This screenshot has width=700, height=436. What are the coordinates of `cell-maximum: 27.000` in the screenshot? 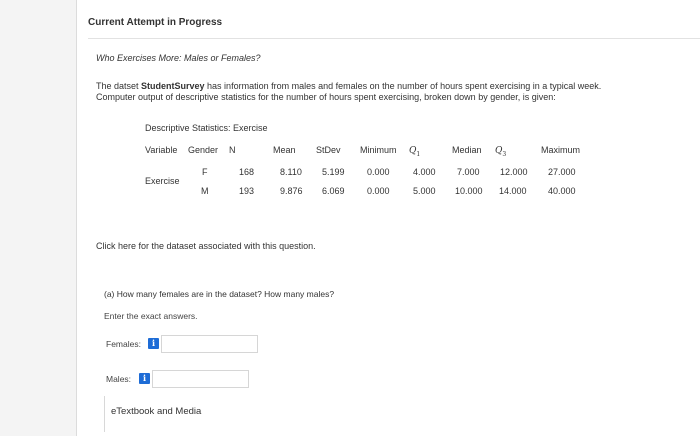 It's located at (562, 172).